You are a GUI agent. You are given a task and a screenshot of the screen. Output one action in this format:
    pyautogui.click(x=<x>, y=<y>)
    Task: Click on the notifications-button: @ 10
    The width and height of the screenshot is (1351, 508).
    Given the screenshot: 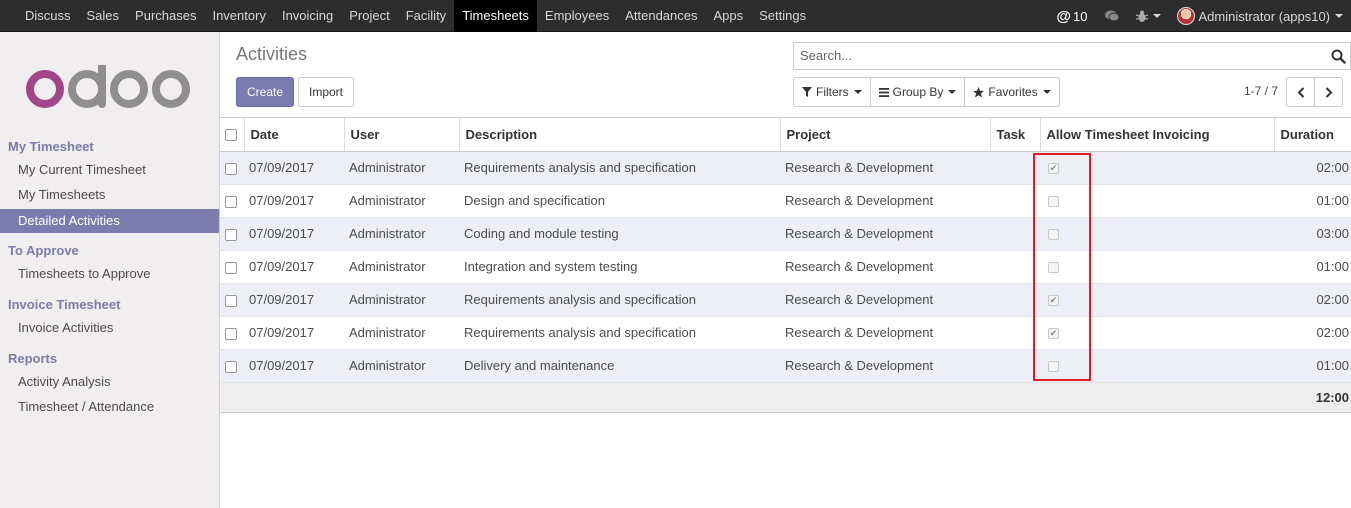 What is the action you would take?
    pyautogui.click(x=1071, y=16)
    